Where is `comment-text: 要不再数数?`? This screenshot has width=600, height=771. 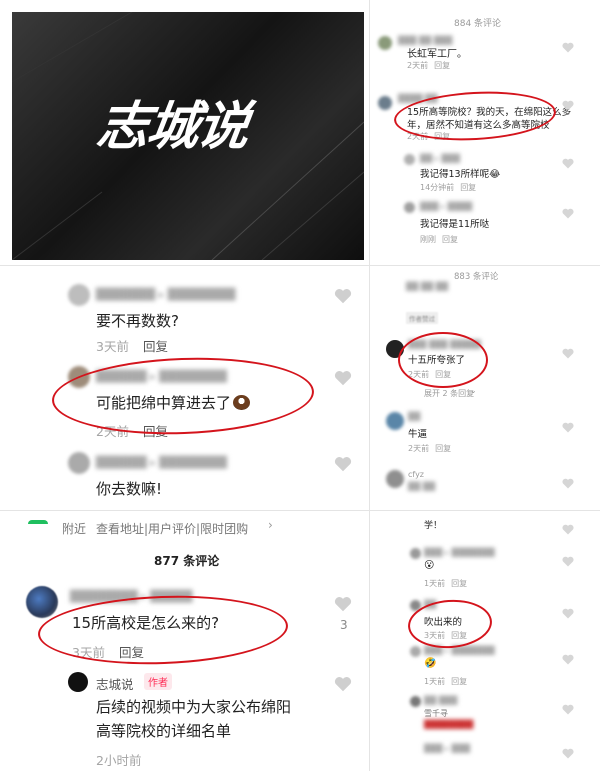 comment-text: 要不再数数? is located at coordinates (137, 321).